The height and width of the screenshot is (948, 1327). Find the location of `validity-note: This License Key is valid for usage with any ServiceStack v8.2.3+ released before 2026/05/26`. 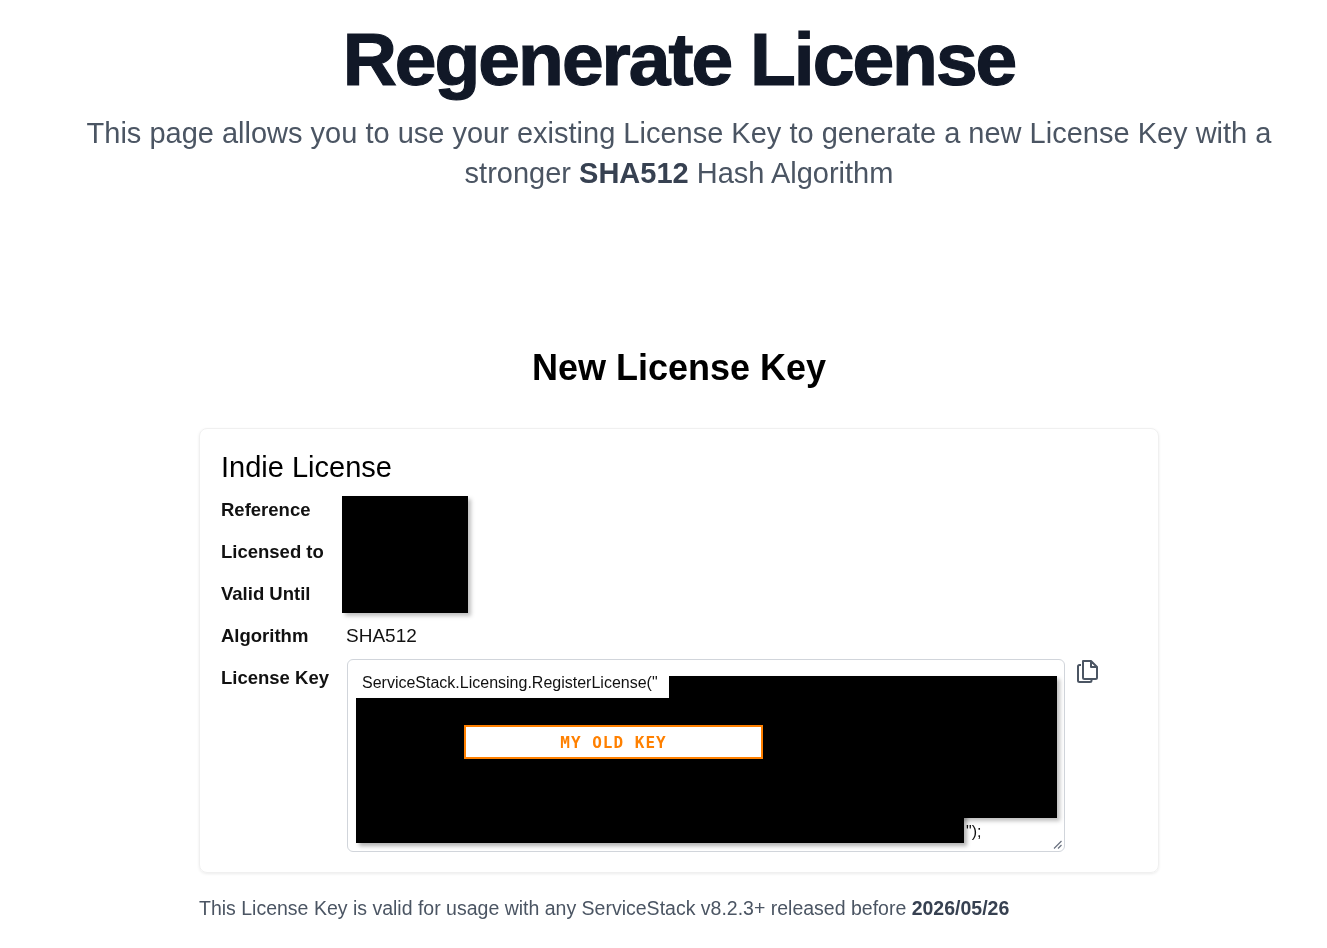

validity-note: This License Key is valid for usage with any ServiceStack v8.2.3+ released before 2026/05/26 is located at coordinates (605, 908).